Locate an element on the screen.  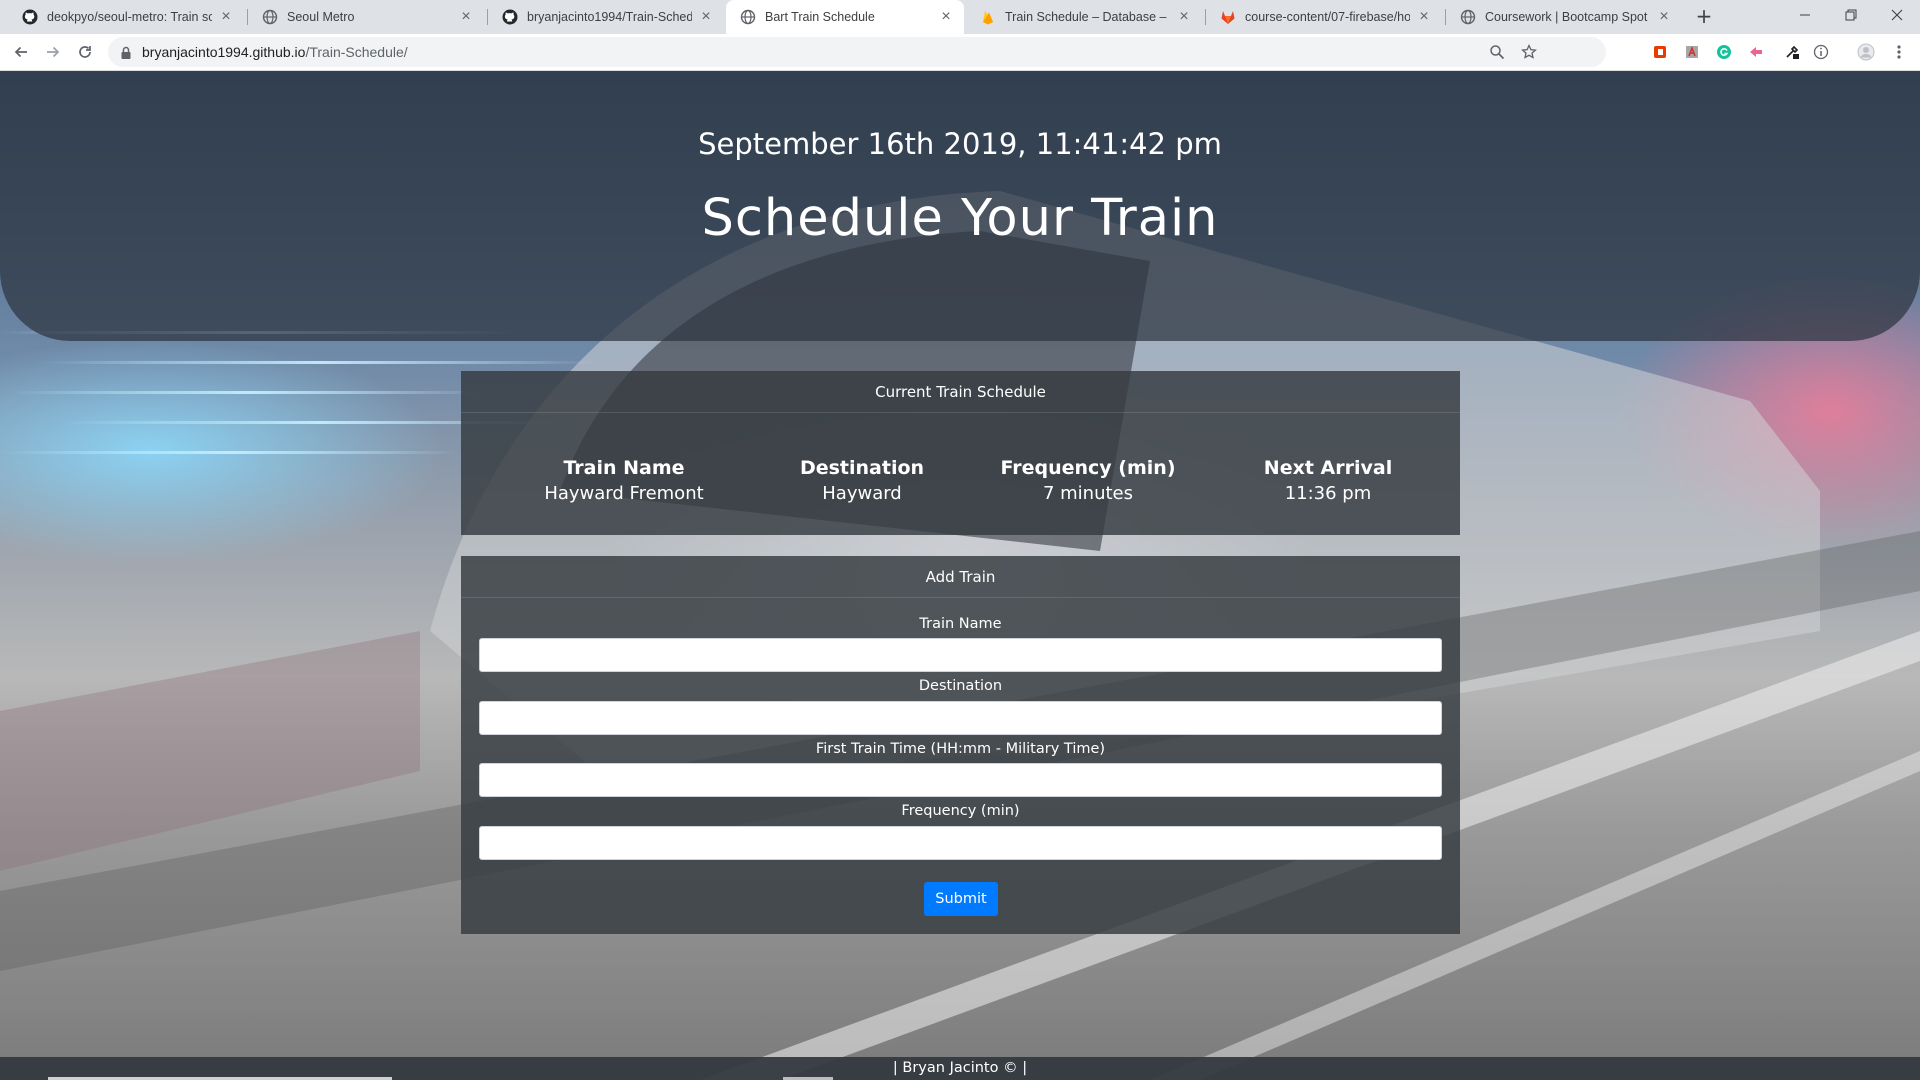
table-cell: Hayward Fremont is located at coordinates (624, 493).